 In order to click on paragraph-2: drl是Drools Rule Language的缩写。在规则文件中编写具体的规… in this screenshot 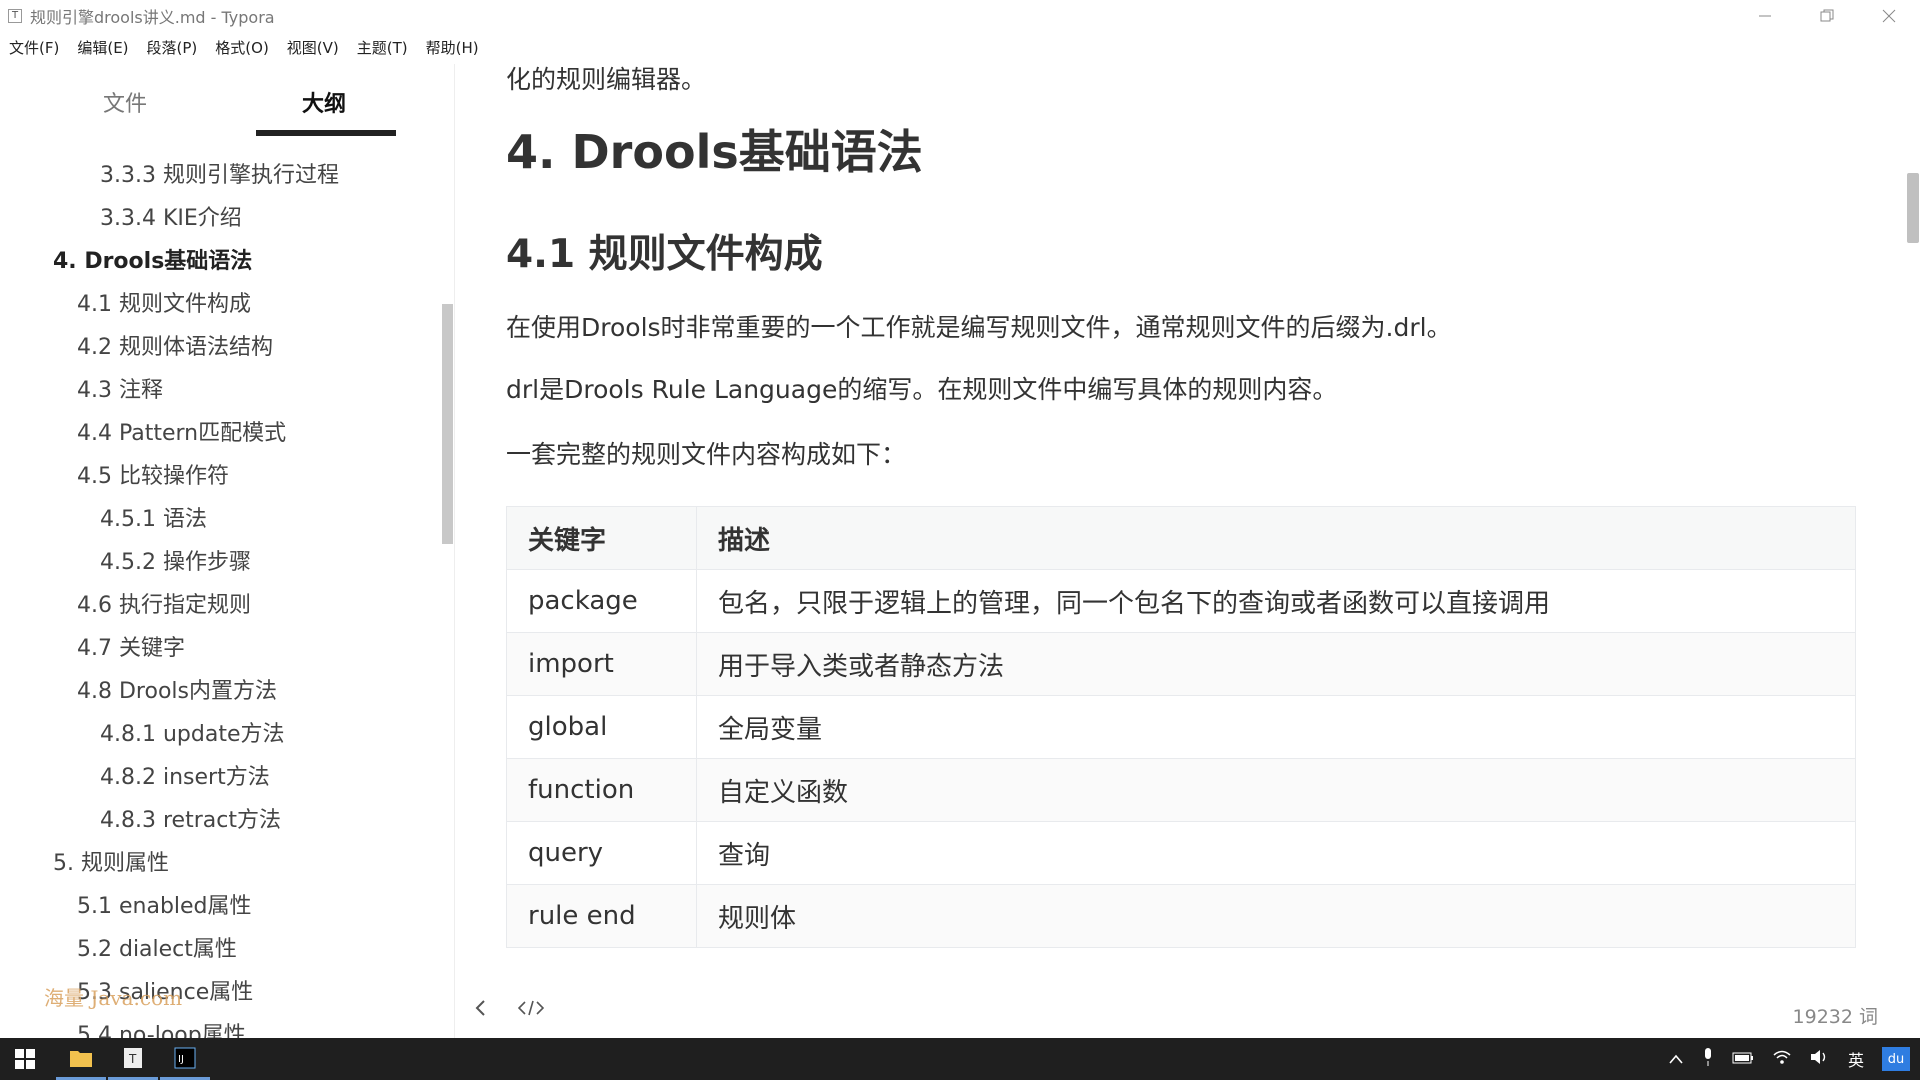, I will do `click(922, 389)`.